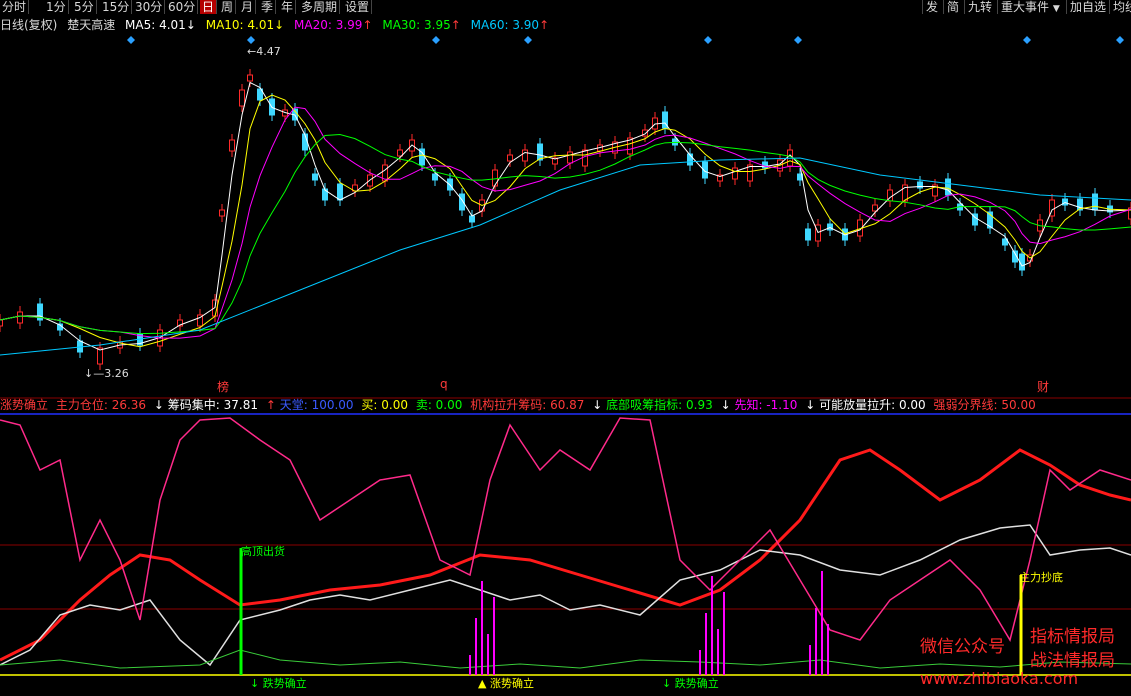  What do you see at coordinates (24, 405) in the screenshot?
I see `ind-status: 涨势确立` at bounding box center [24, 405].